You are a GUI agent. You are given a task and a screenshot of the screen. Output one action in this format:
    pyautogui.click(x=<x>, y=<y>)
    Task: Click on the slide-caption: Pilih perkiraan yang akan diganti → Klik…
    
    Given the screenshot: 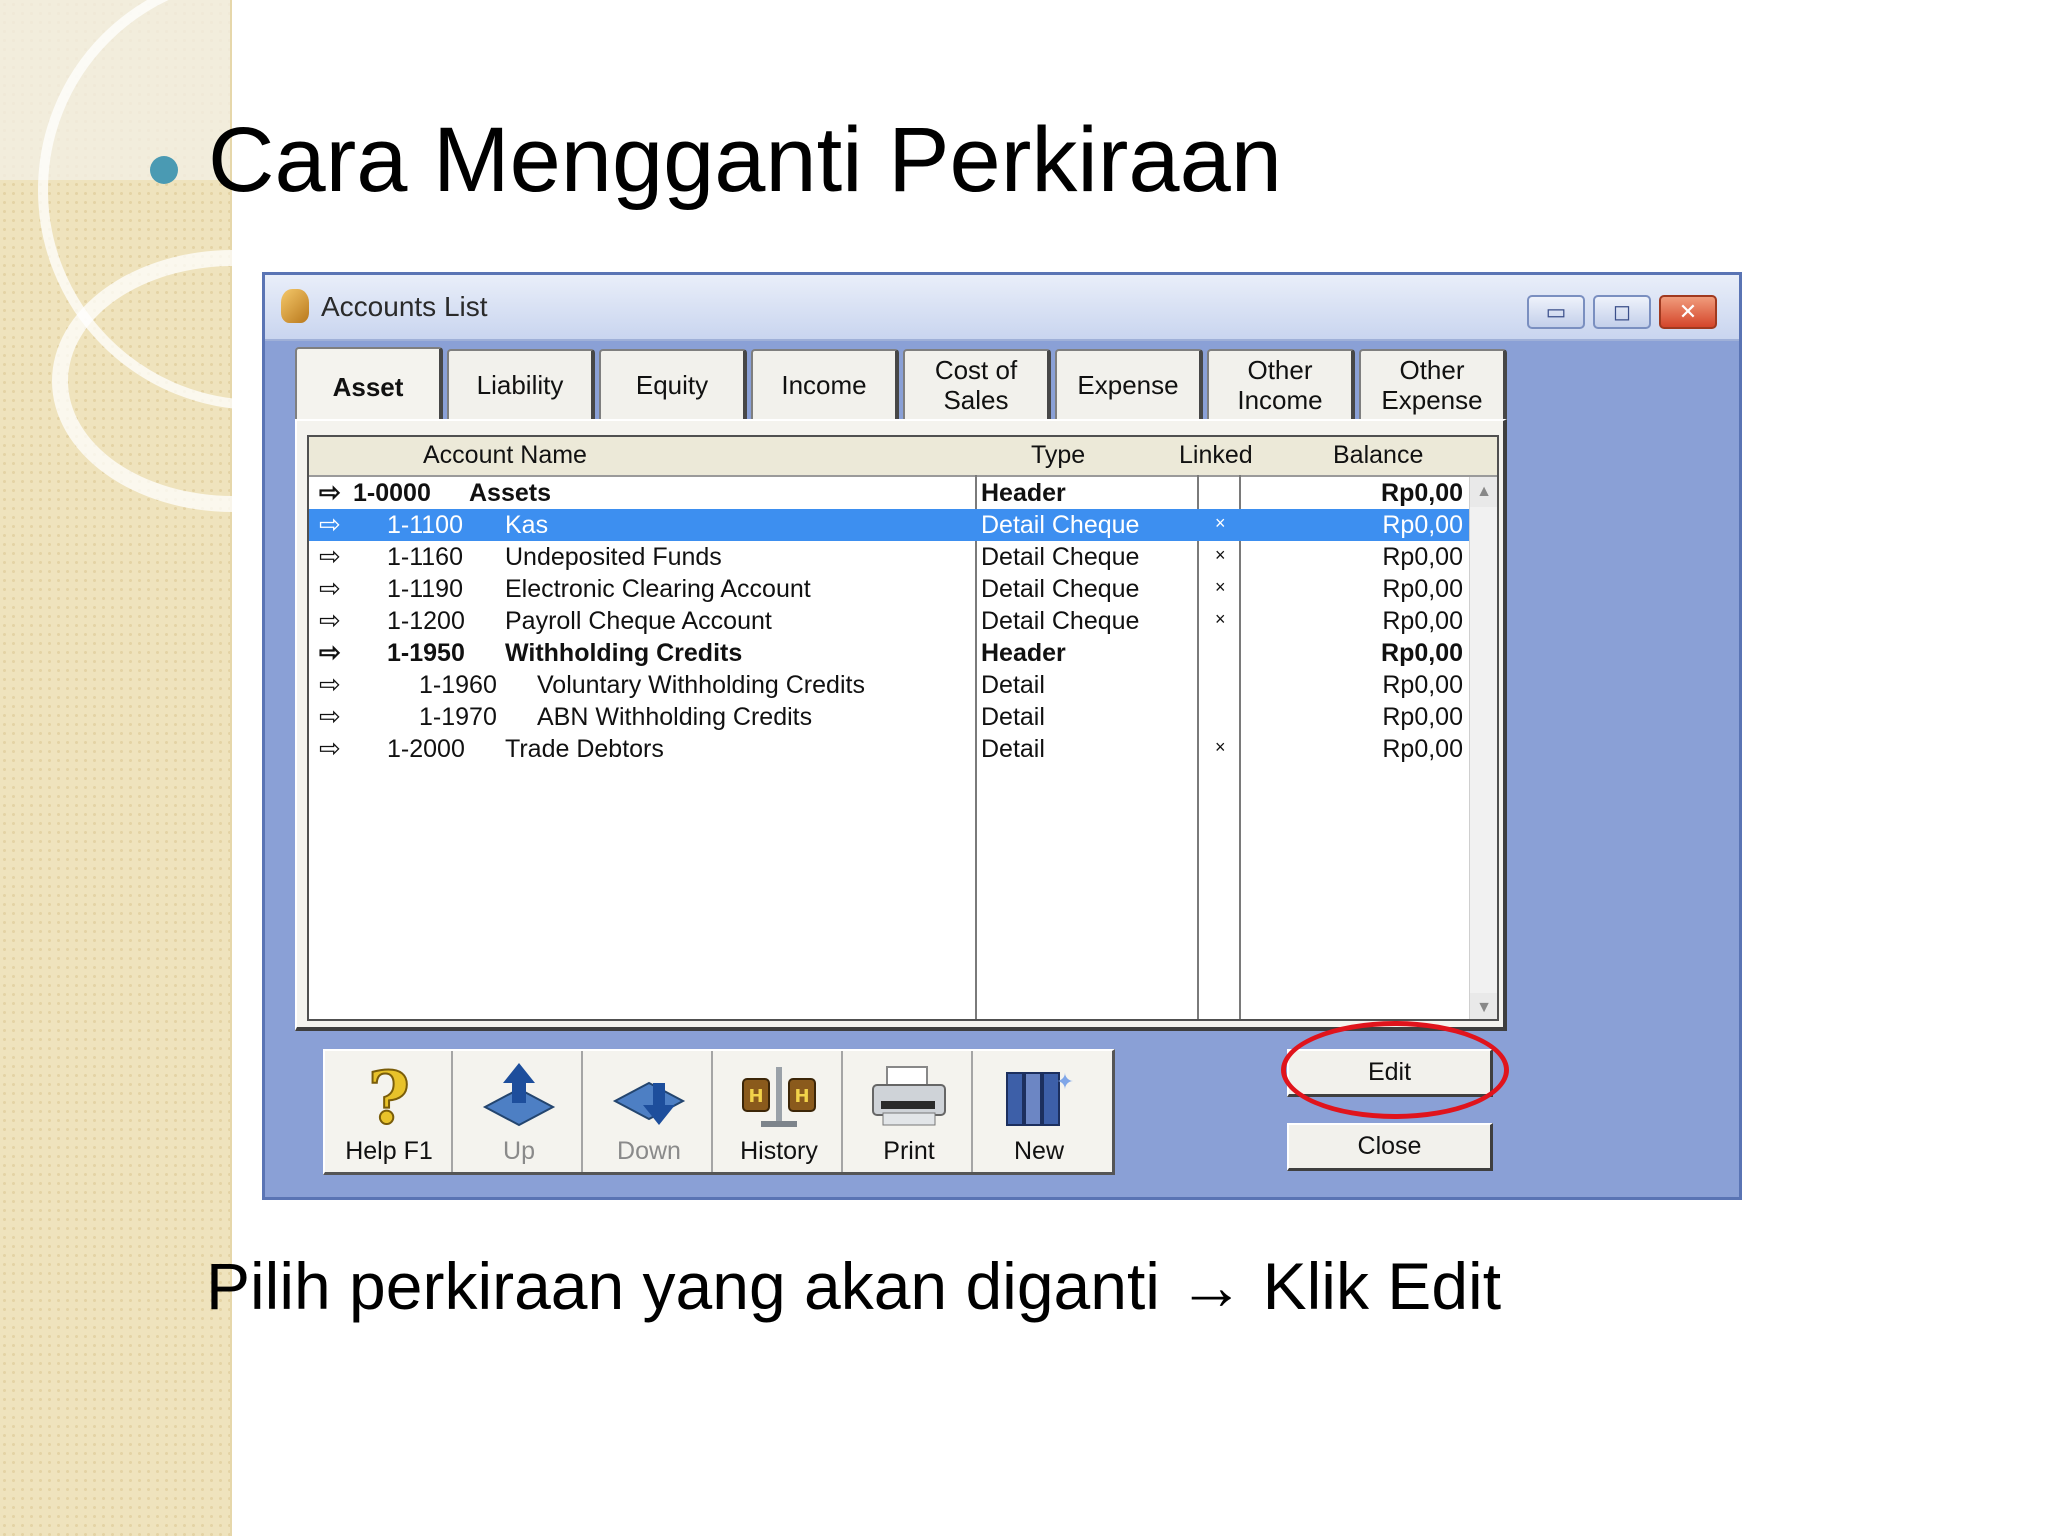 What is the action you would take?
    pyautogui.click(x=854, y=1286)
    